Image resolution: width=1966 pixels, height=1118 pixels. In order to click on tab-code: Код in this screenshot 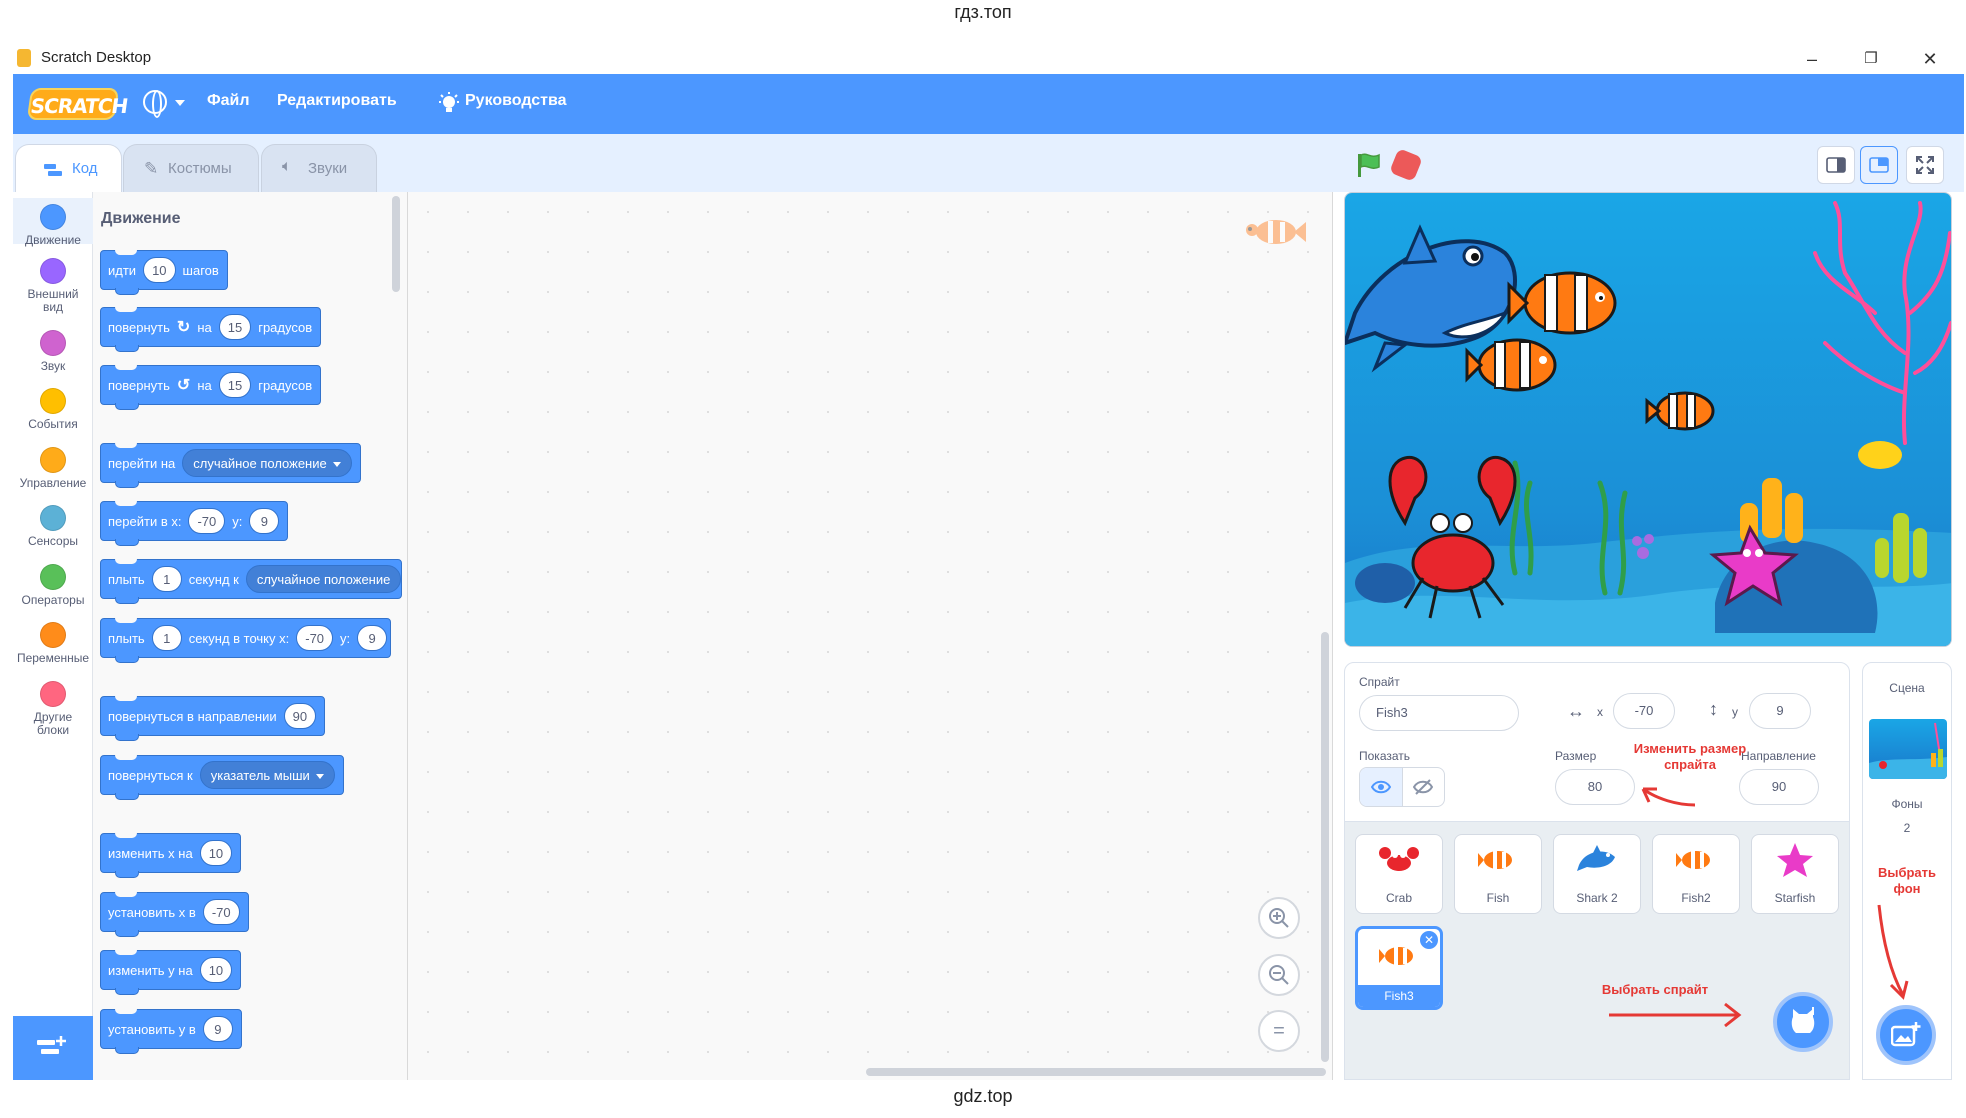, I will do `click(68, 168)`.